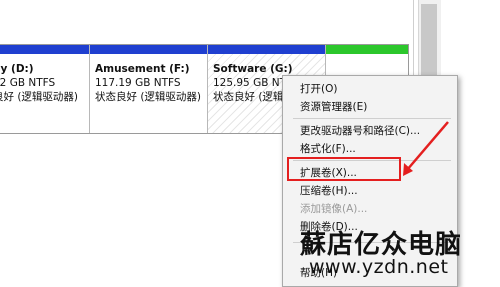  Describe the element at coordinates (379, 267) in the screenshot. I see `watermark-url: www.yzdn.net` at that location.